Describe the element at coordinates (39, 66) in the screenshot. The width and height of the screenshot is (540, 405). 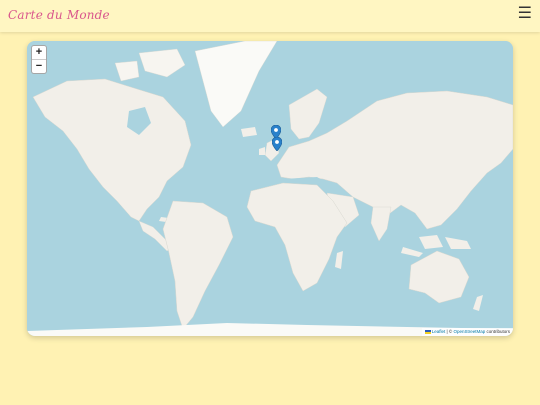
I see `zoom-out-button: −` at that location.